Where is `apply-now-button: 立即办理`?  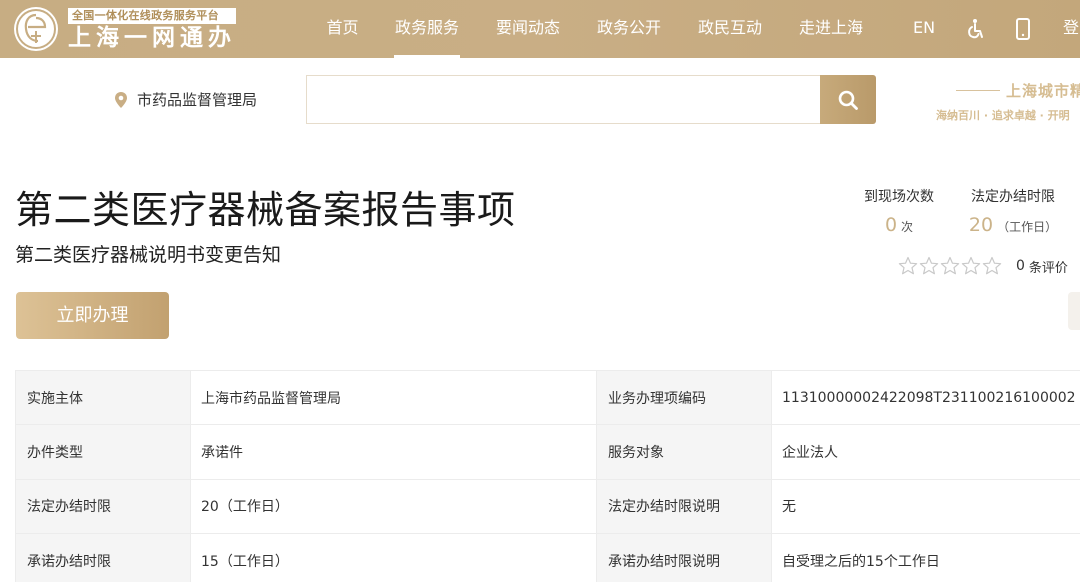 apply-now-button: 立即办理 is located at coordinates (92, 315).